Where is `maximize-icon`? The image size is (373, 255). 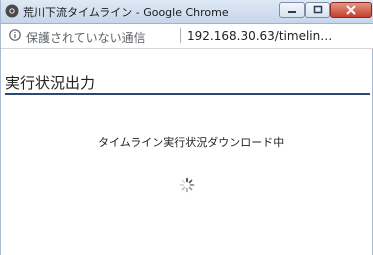 maximize-icon is located at coordinates (317, 9).